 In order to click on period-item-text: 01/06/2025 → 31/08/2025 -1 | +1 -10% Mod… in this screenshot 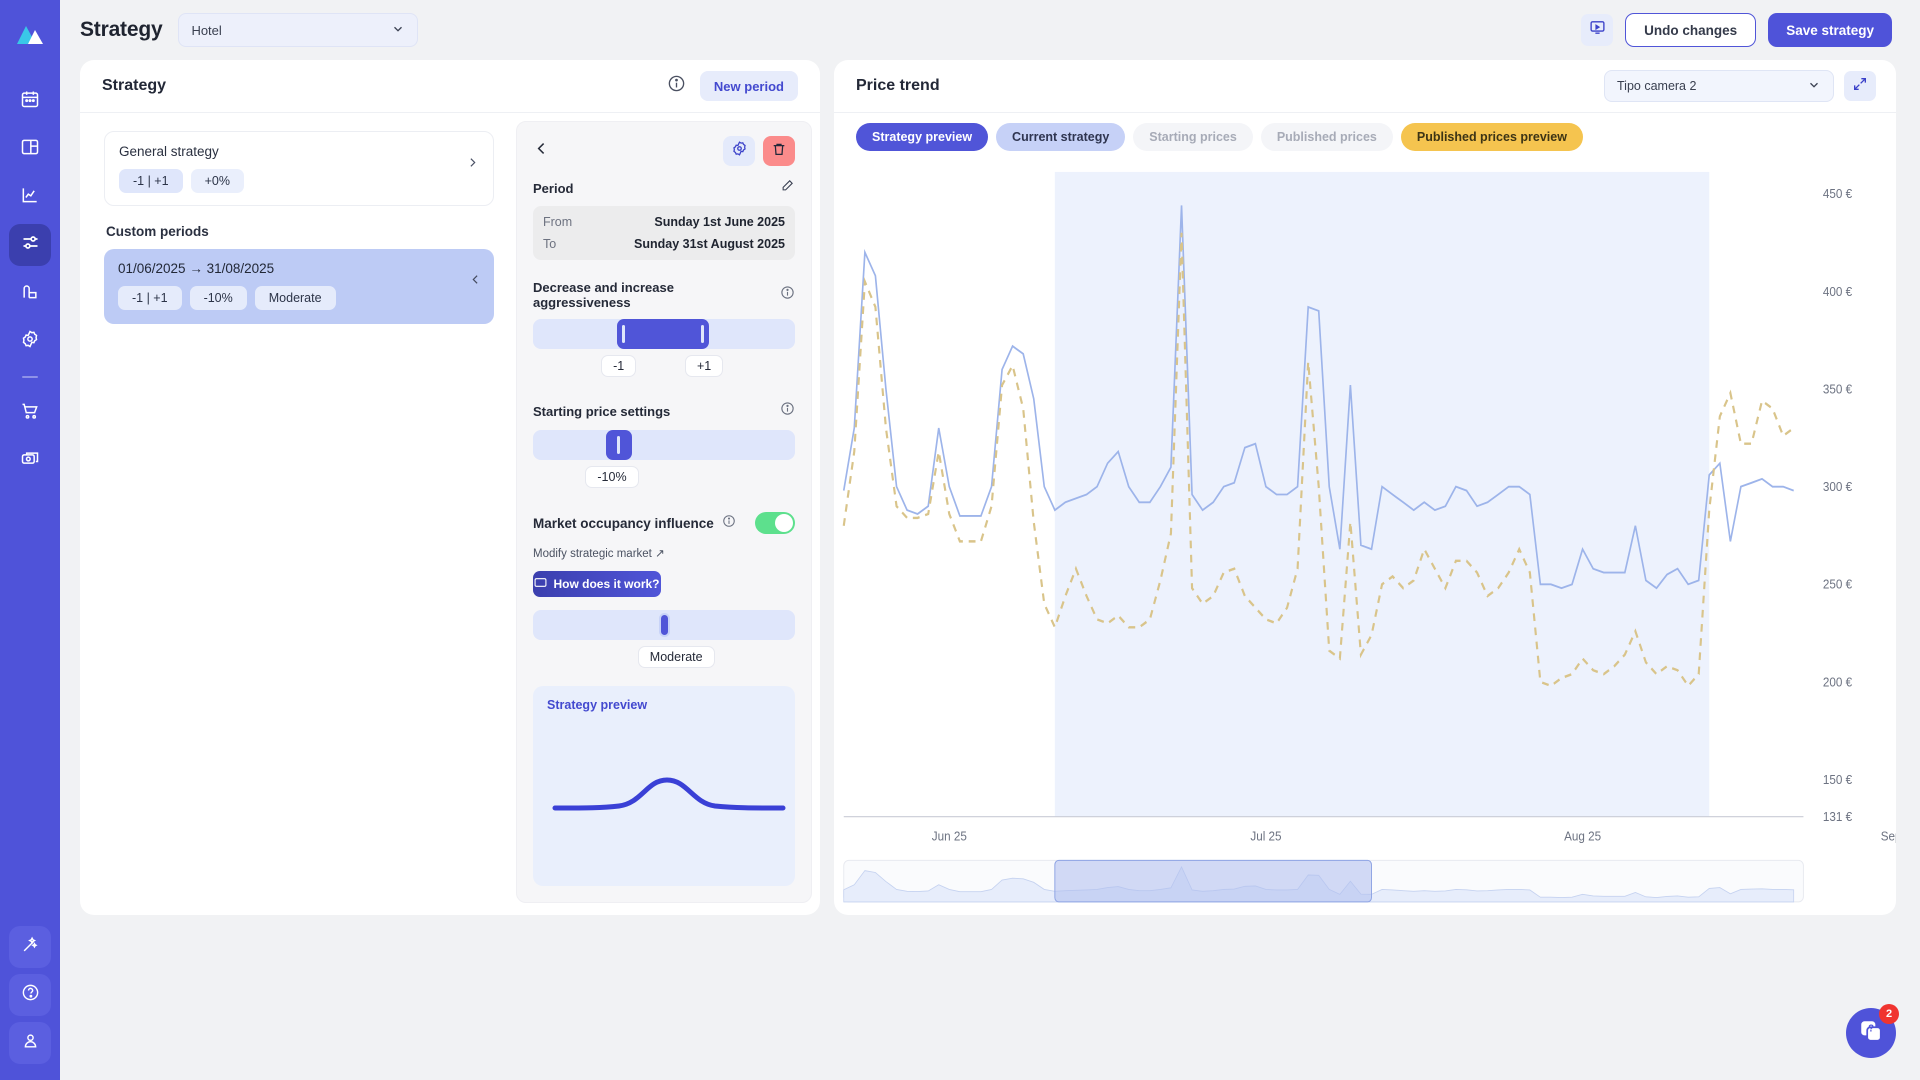, I will do `click(293, 285)`.